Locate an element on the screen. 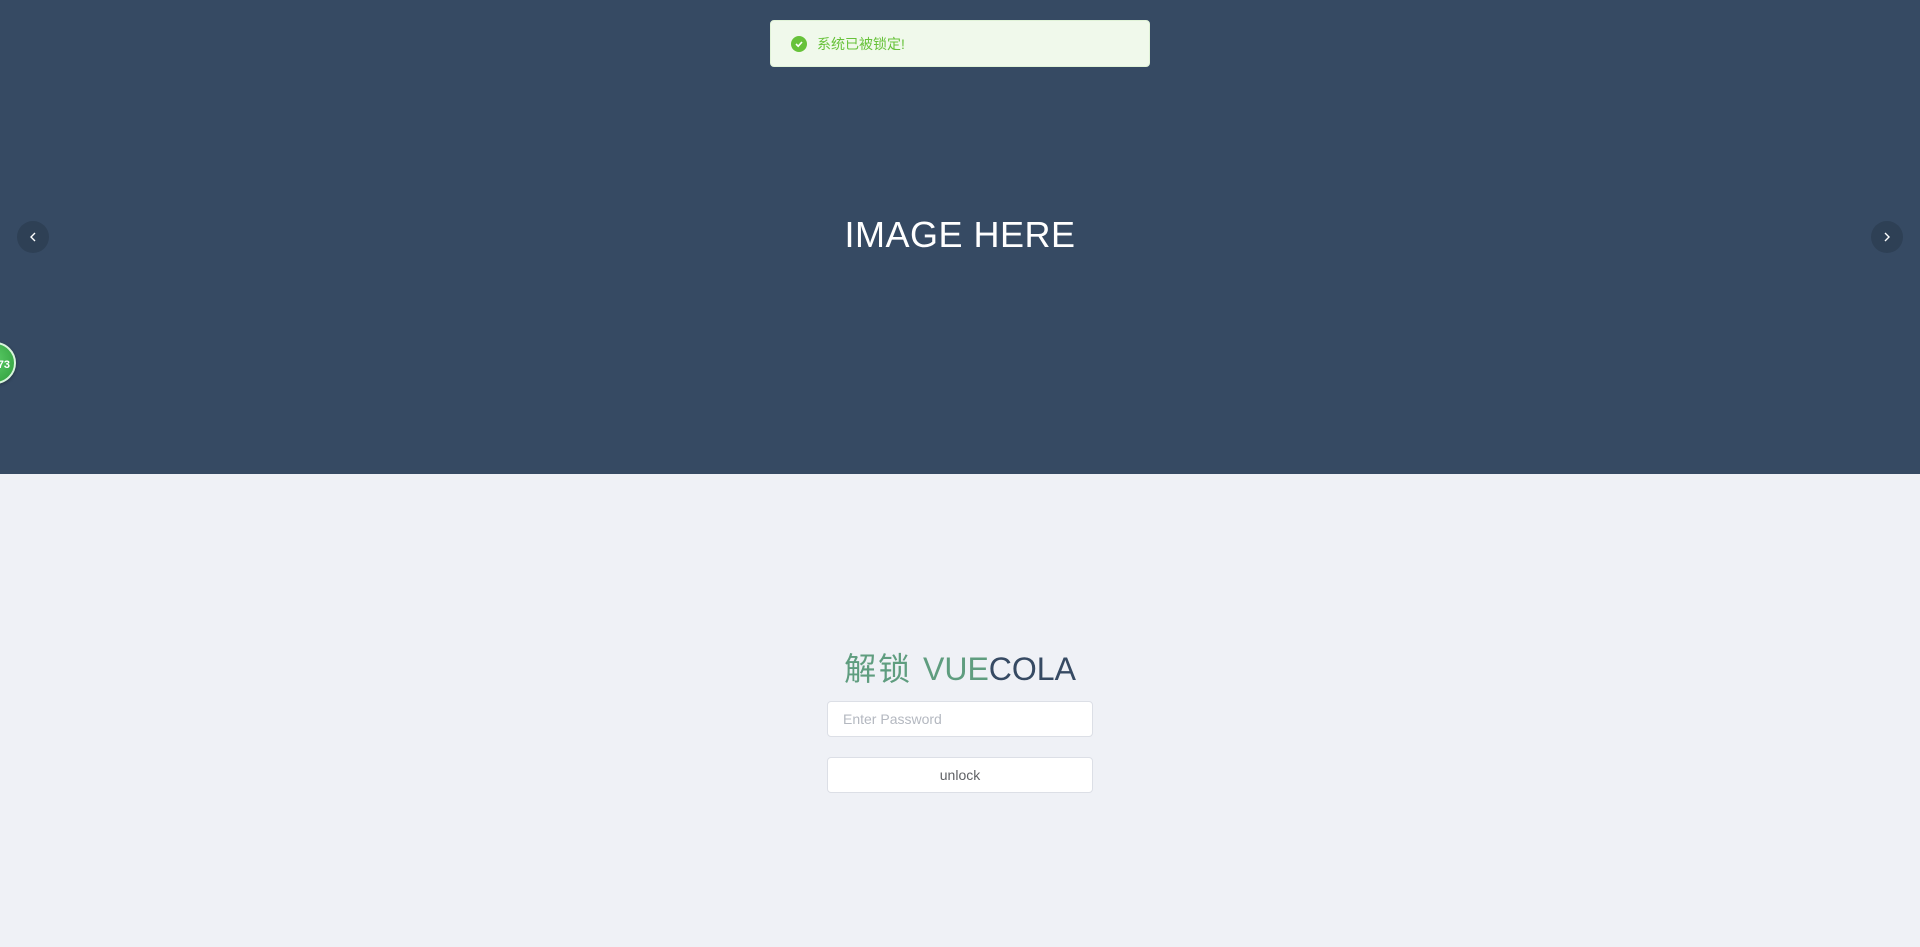 The width and height of the screenshot is (1920, 947). carousel-next-button is located at coordinates (1887, 237).